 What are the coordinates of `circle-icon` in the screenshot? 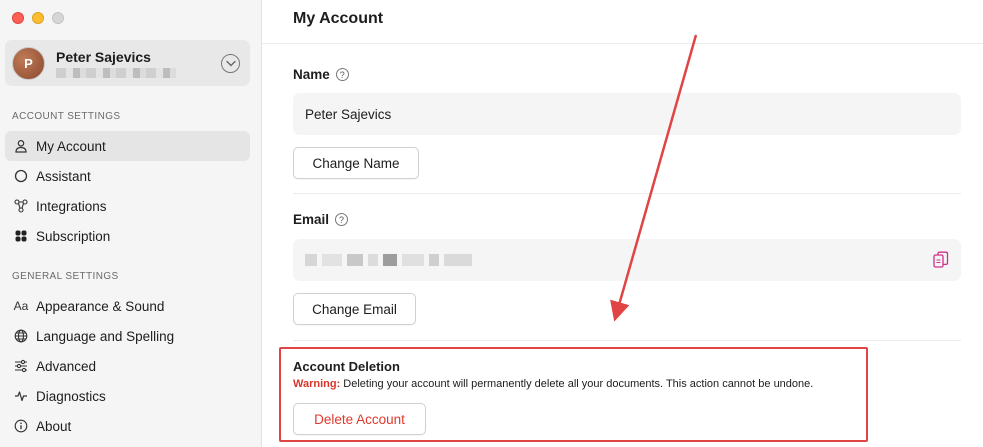 It's located at (21, 176).